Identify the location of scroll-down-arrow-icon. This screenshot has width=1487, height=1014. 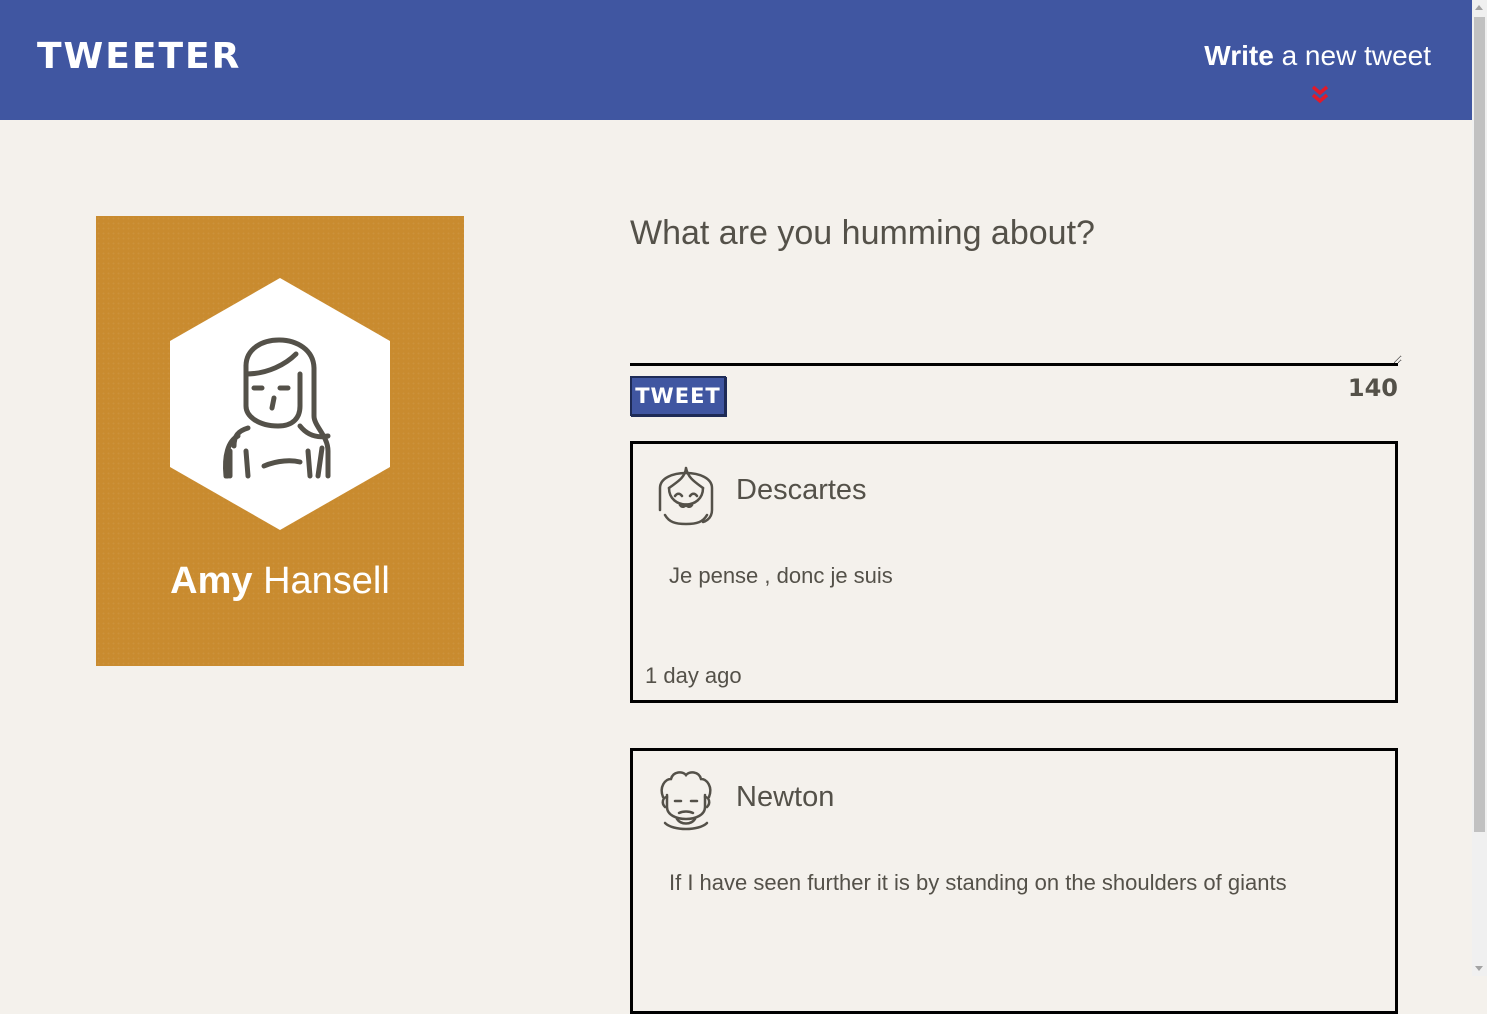
(1479, 968).